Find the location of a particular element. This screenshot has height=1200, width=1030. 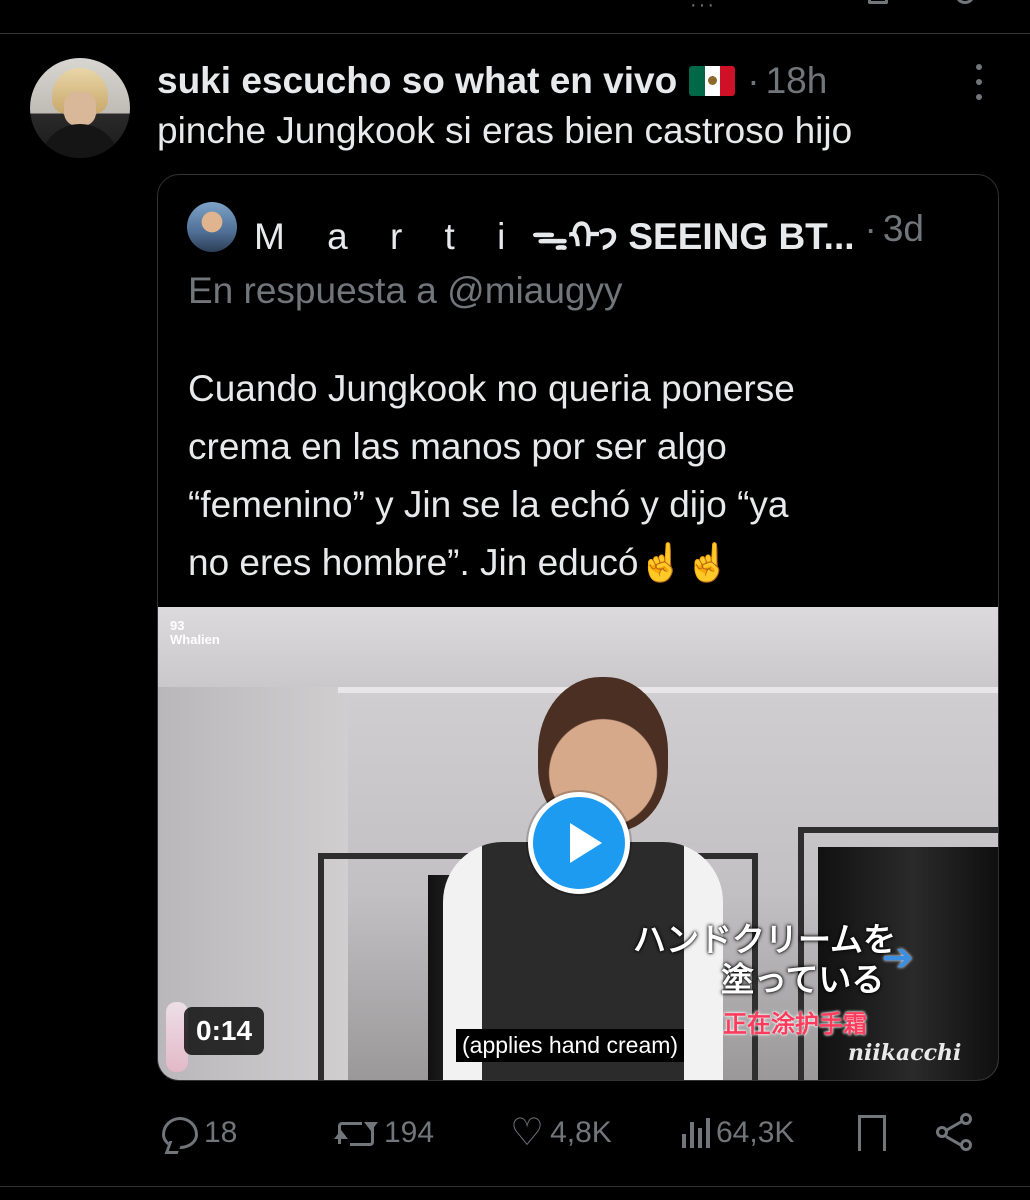

bookmark-icon is located at coordinates (872, 1134).